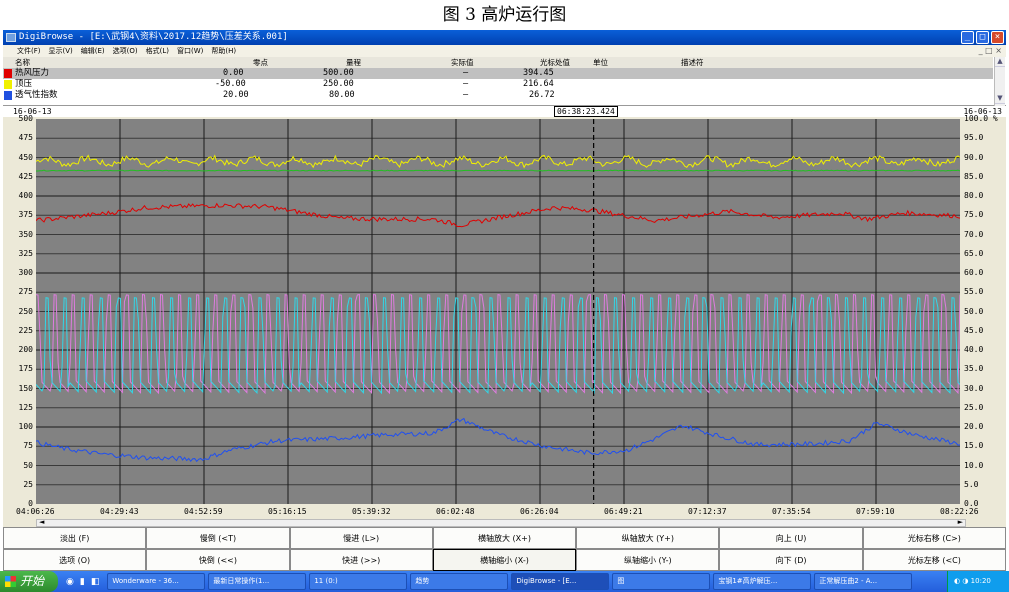 This screenshot has height=592, width=1009. I want to click on cursor-value: 26.72, so click(542, 95).